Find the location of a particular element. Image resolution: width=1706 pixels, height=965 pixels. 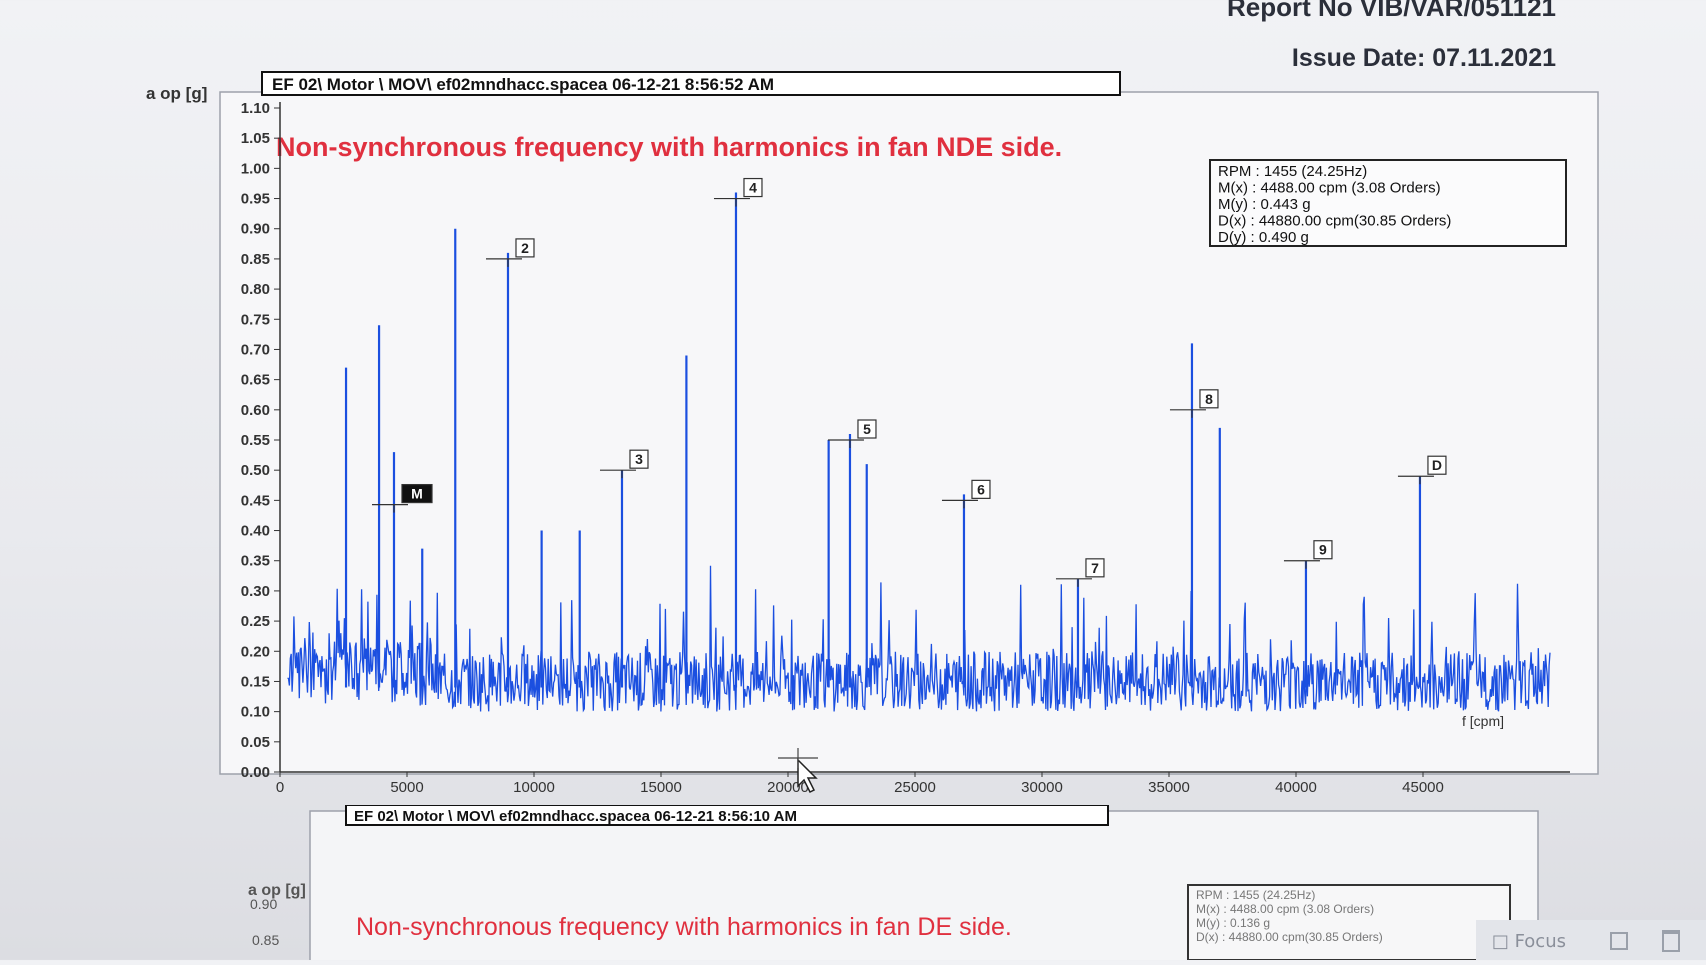

y-tick-label: 0.40 is located at coordinates (255, 531).